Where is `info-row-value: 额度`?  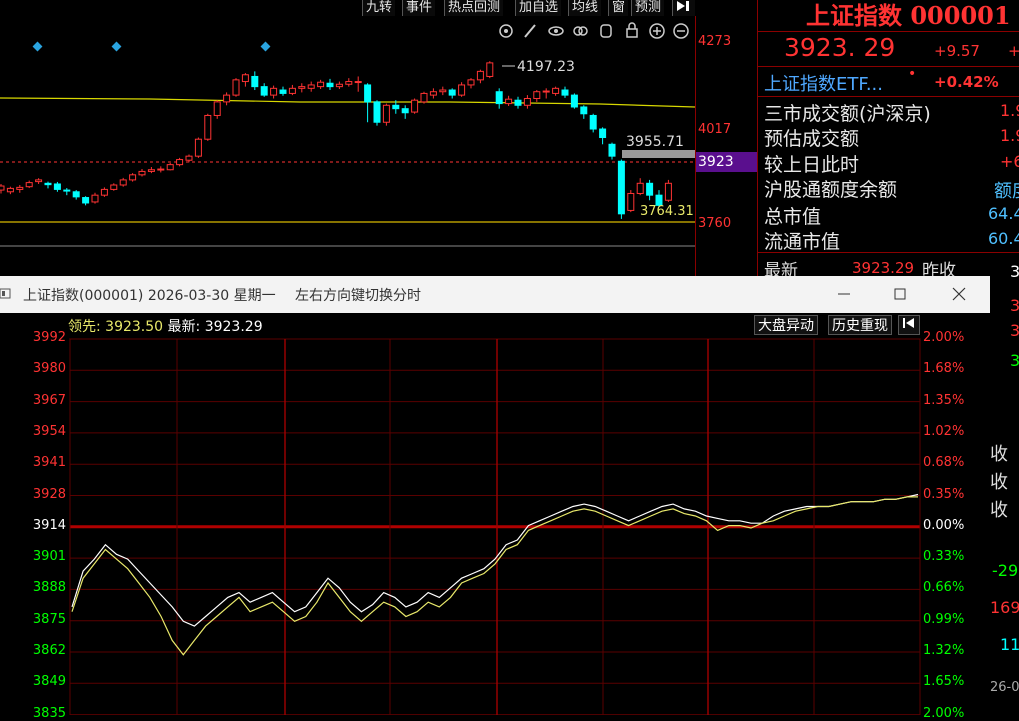
info-row-value: 额度 is located at coordinates (1006, 191).